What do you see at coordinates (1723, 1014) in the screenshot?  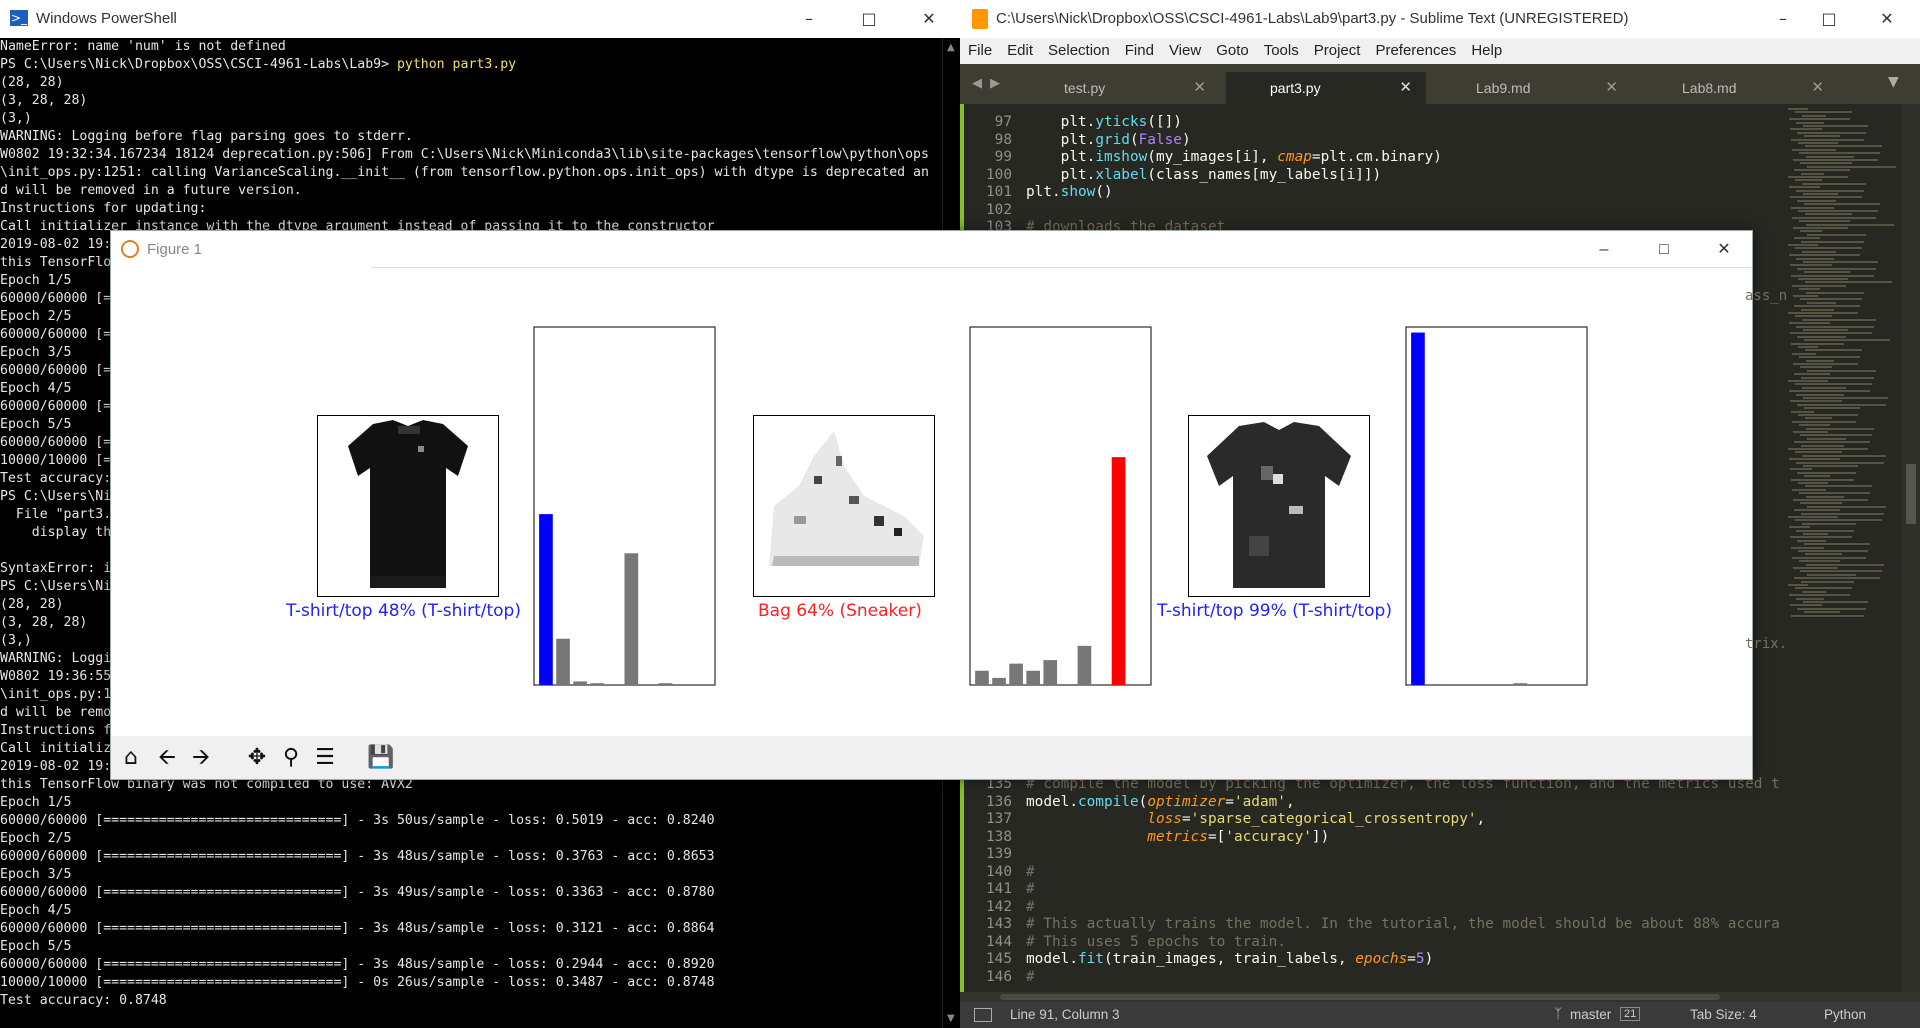 I see `tab-size: Tab Size: 4` at bounding box center [1723, 1014].